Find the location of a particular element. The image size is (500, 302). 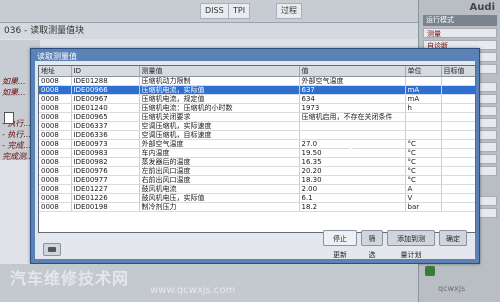

cell-value: 18.2 is located at coordinates (352, 207).